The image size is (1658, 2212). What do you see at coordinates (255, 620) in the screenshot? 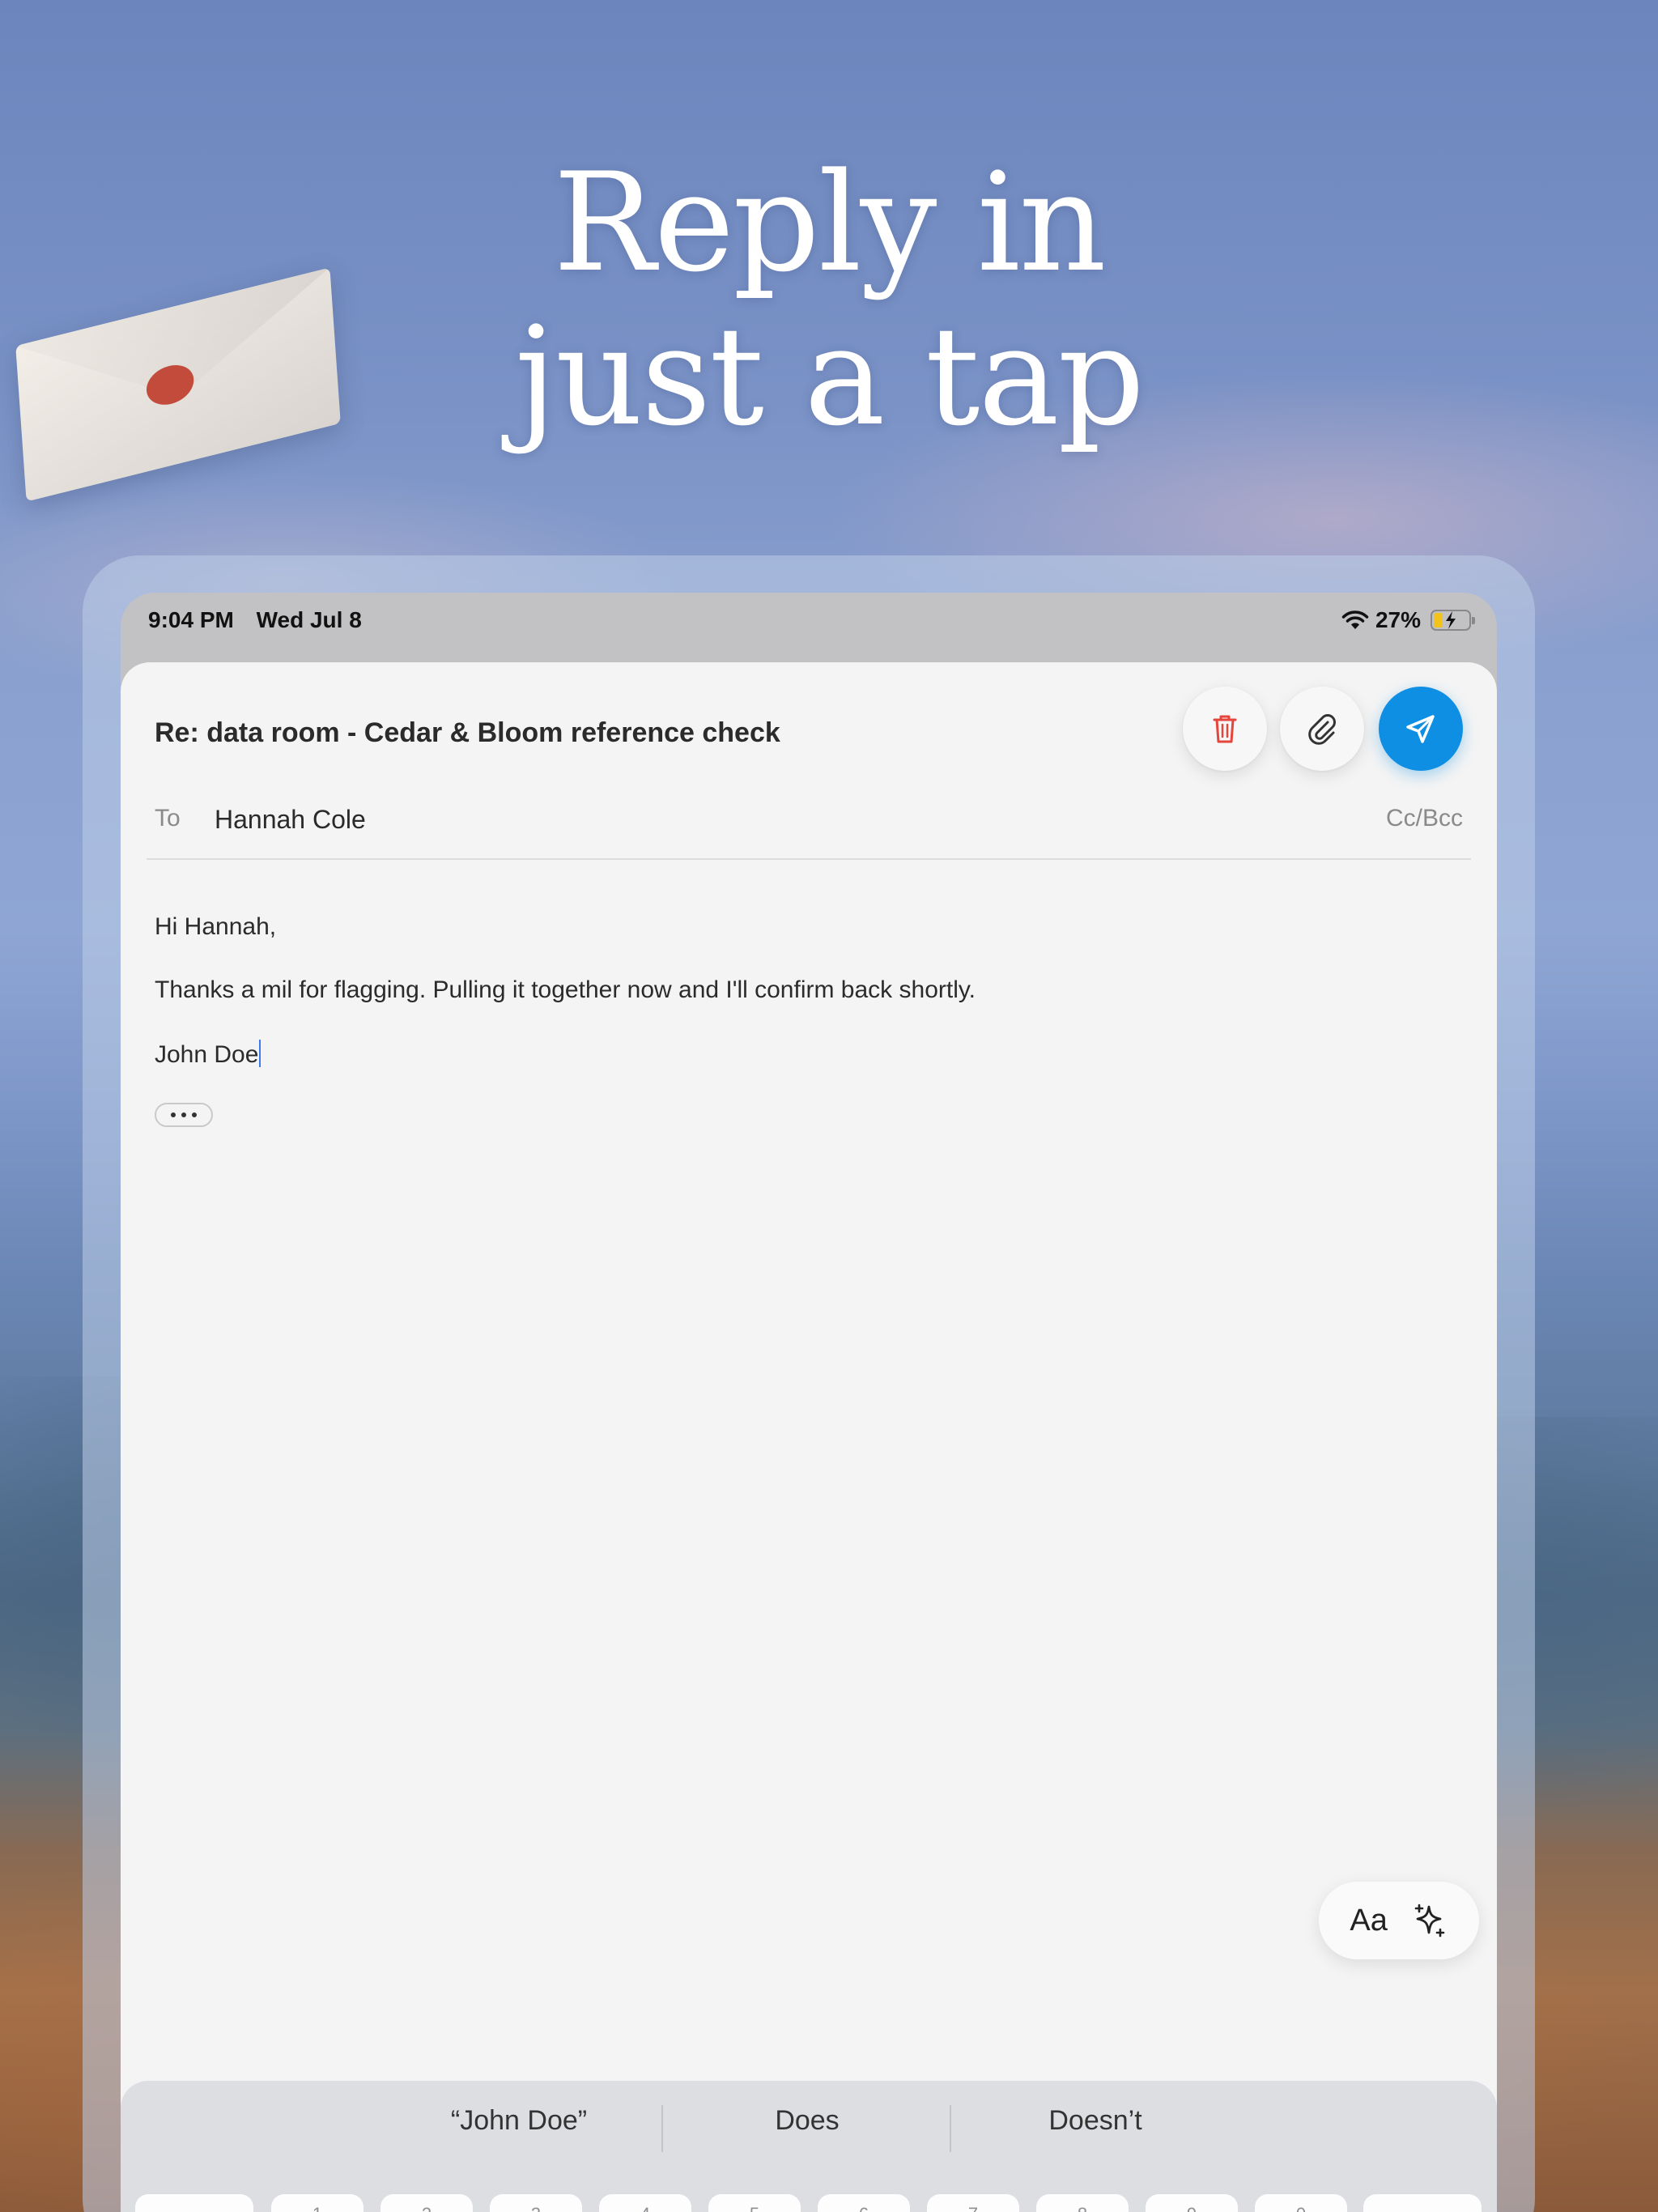
I see `status-time-group: 9:04 PM Wed Jul 8` at bounding box center [255, 620].